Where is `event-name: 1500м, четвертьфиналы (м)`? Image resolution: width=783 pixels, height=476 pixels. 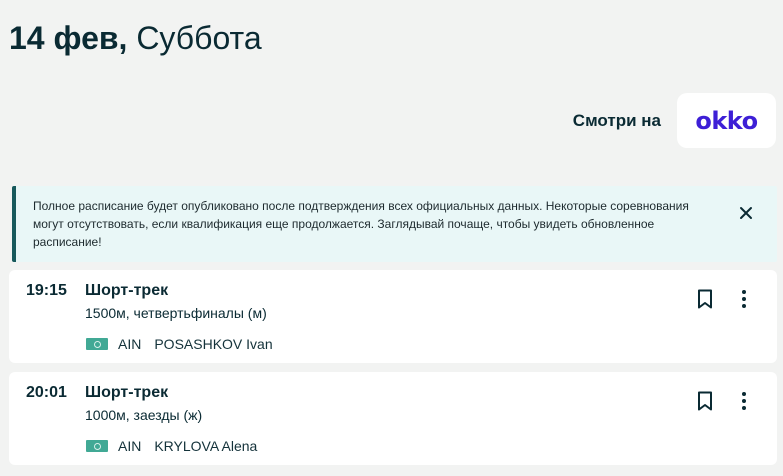
event-name: 1500м, четвертьфиналы (м) is located at coordinates (176, 313).